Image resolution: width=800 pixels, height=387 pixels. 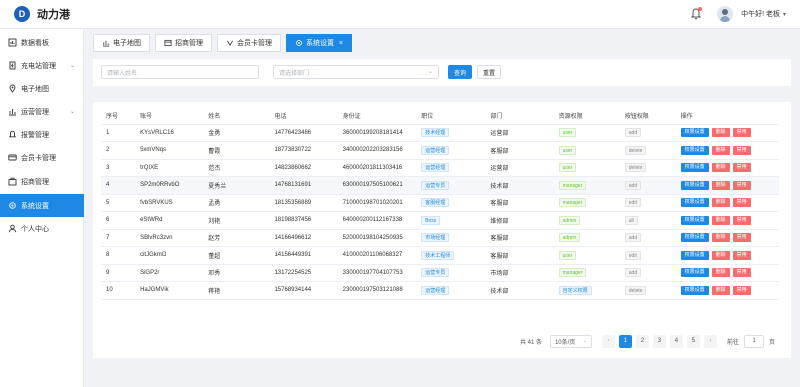 What do you see at coordinates (42, 134) in the screenshot?
I see `sidebar-item: 报警管理` at bounding box center [42, 134].